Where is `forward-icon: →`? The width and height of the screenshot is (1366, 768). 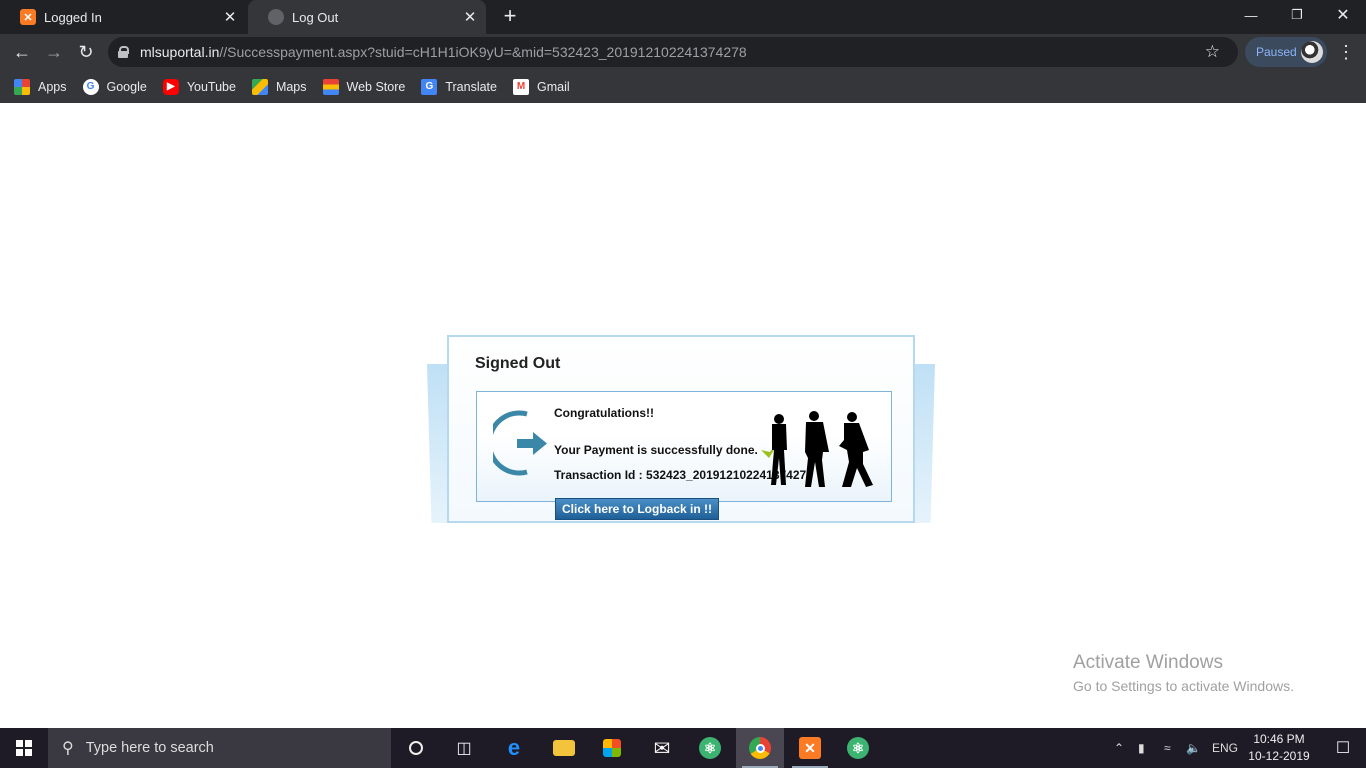
forward-icon: → is located at coordinates (54, 52).